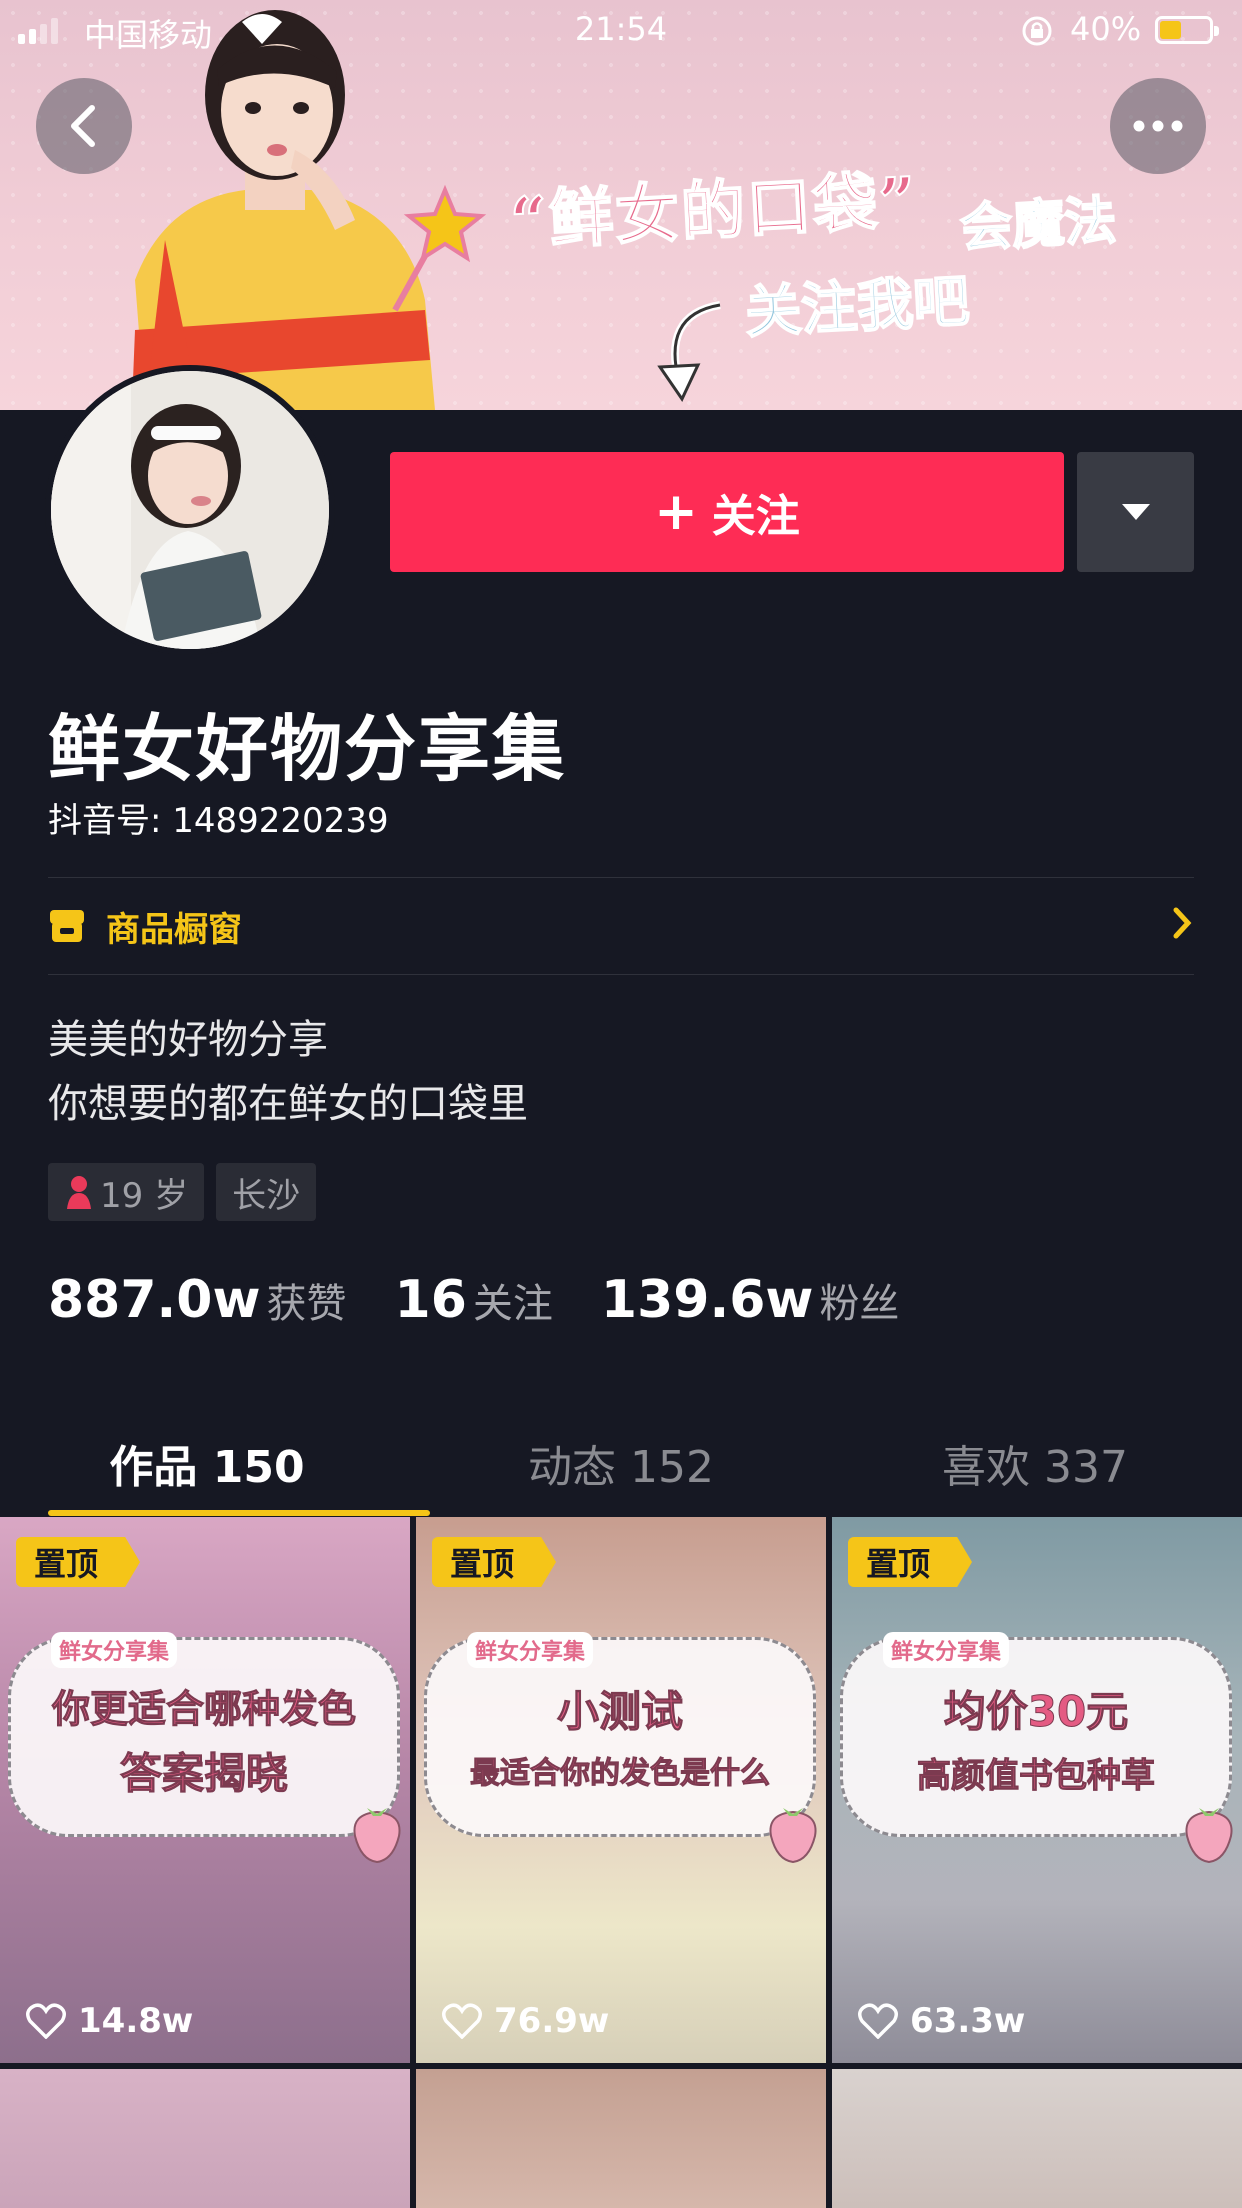 This screenshot has width=1242, height=2208. Describe the element at coordinates (218, 817) in the screenshot. I see `douyin-id: 抖音号: 1489220239` at that location.